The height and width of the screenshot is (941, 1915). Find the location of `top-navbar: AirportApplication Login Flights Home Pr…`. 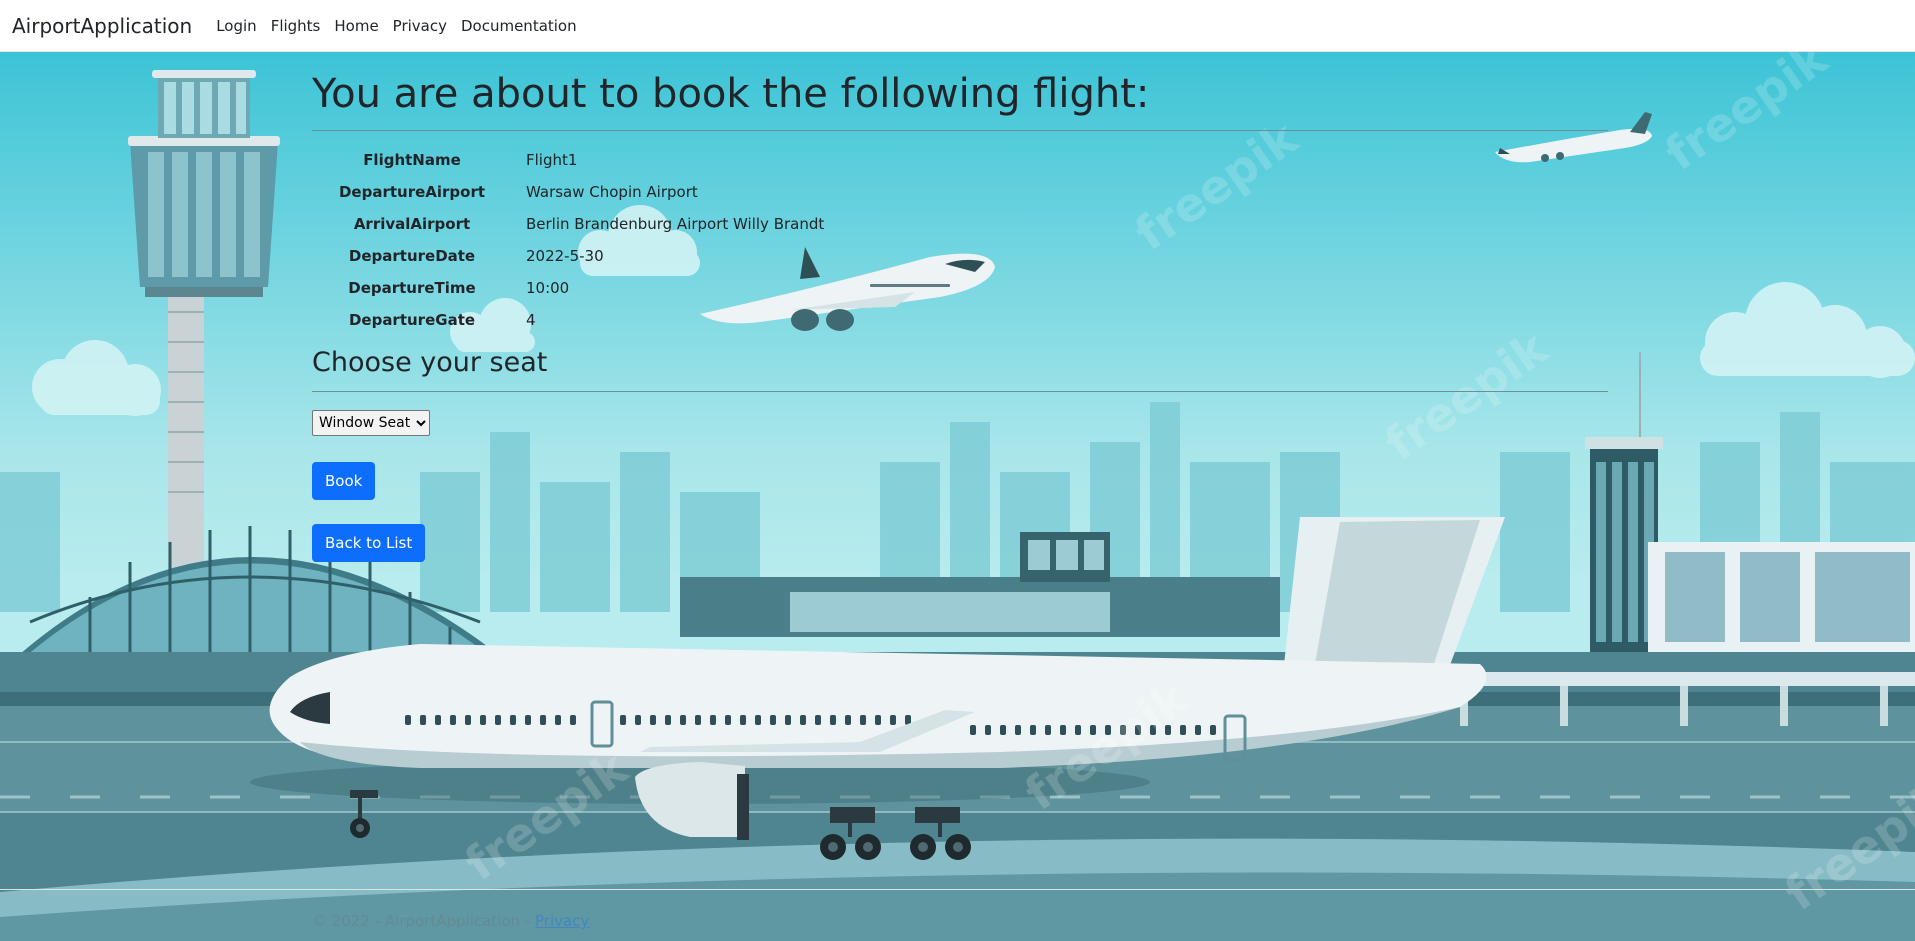

top-navbar: AirportApplication Login Flights Home Pr… is located at coordinates (957, 26).